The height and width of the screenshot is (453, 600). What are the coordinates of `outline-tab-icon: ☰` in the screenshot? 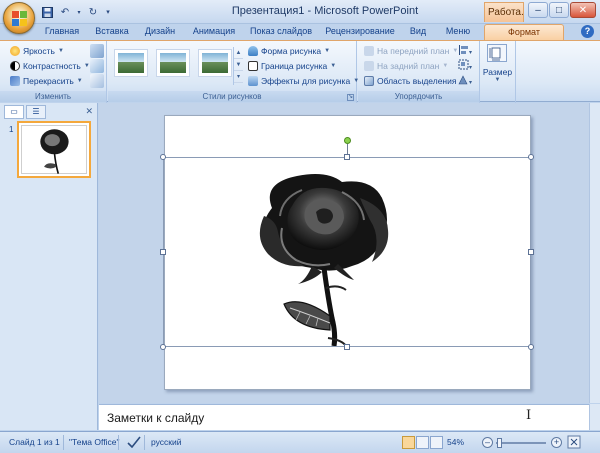 It's located at (36, 112).